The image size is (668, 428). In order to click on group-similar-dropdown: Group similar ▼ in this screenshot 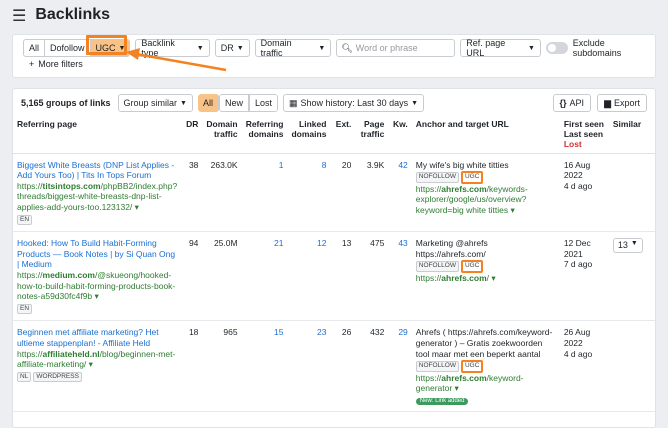, I will do `click(155, 103)`.